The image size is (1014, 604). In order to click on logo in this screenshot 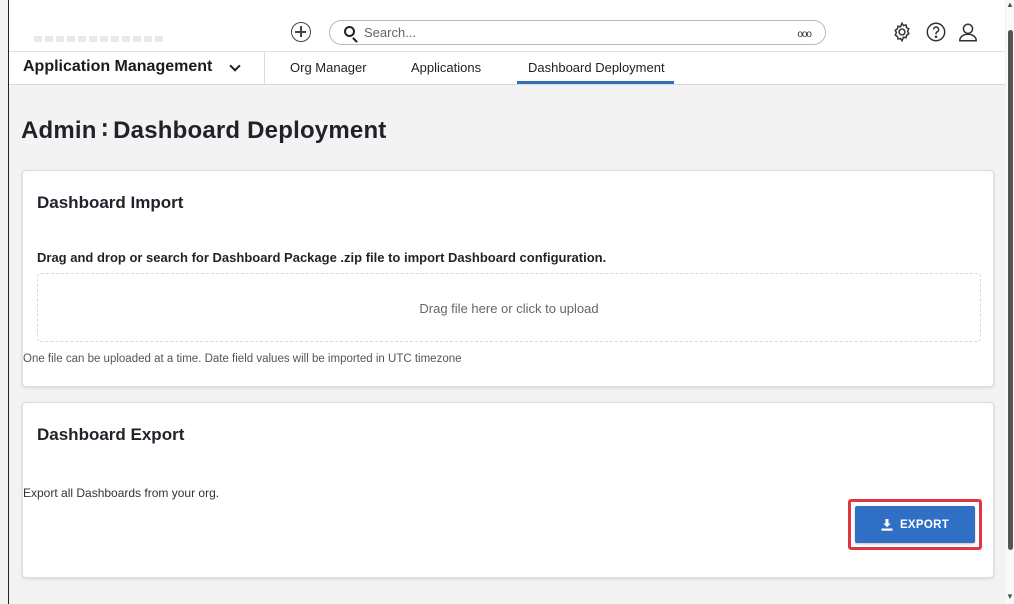, I will do `click(99, 39)`.